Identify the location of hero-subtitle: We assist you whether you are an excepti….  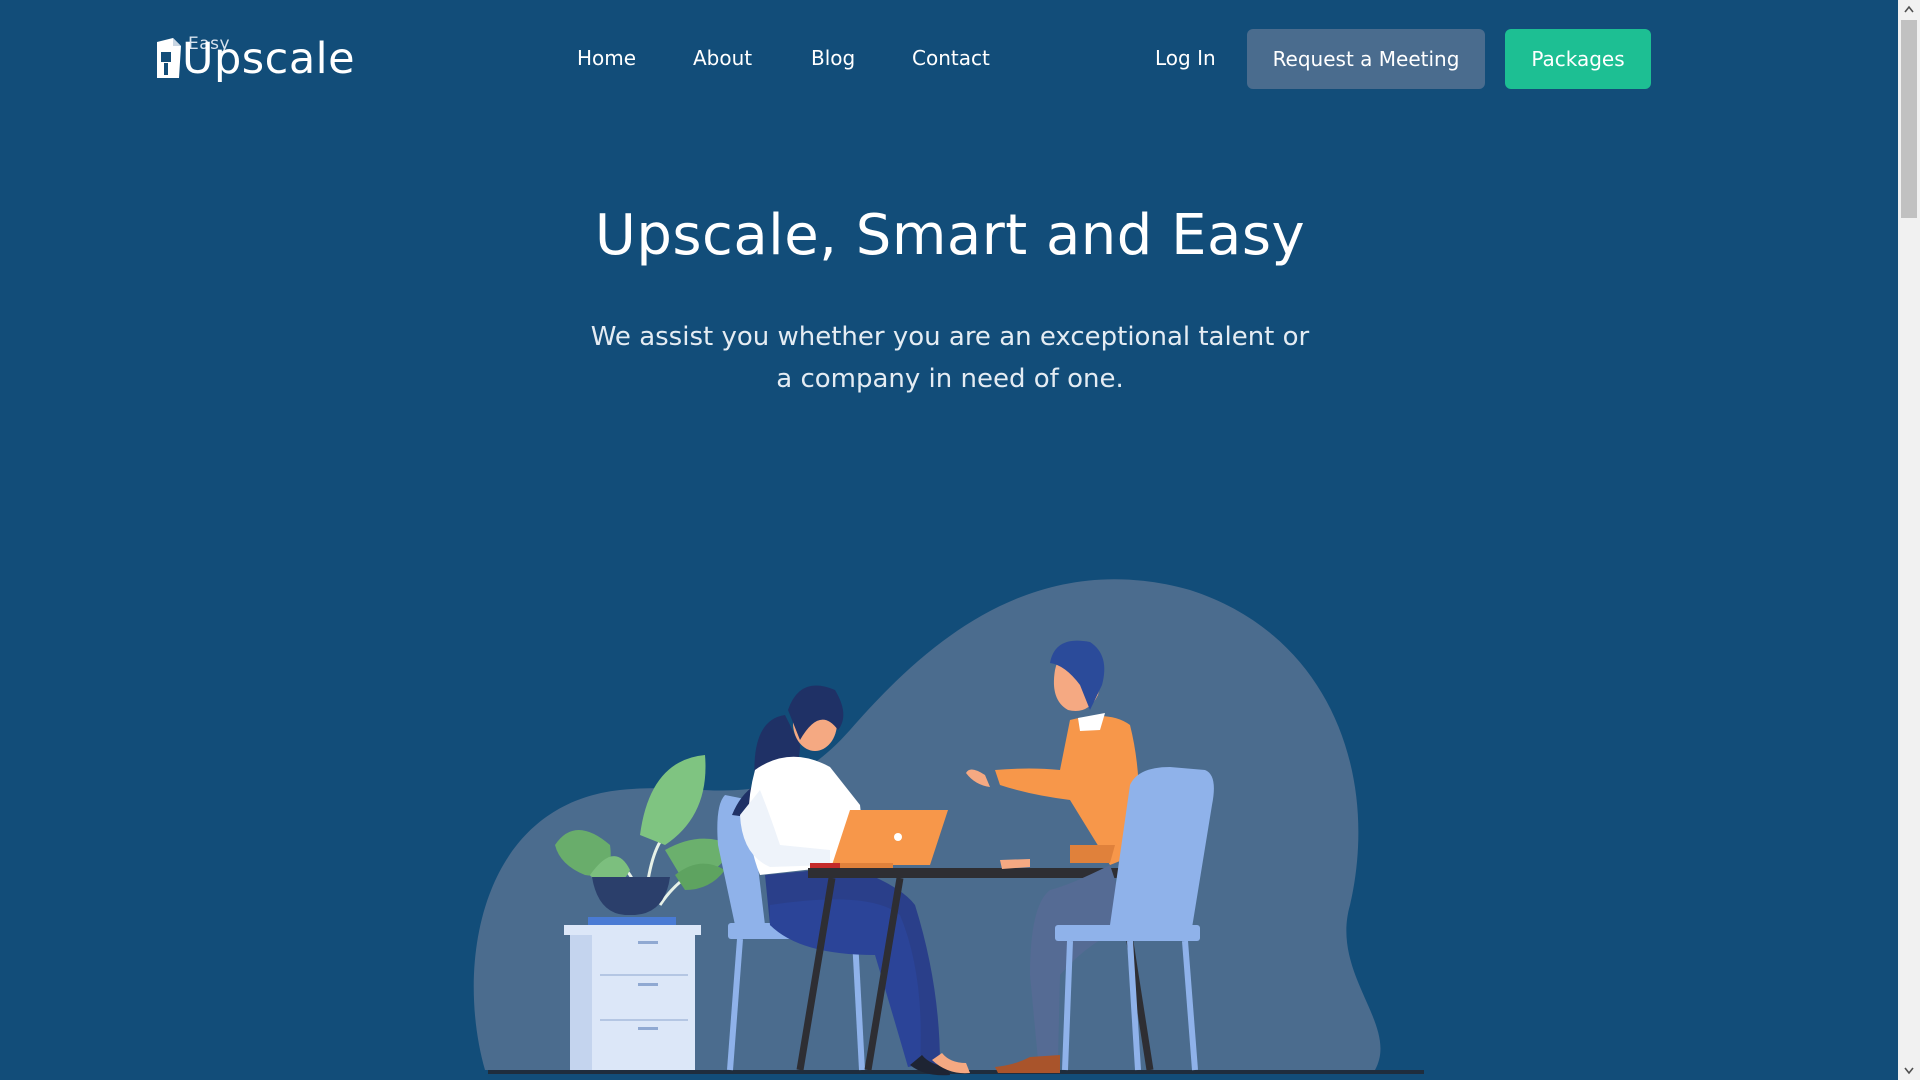
(950, 358).